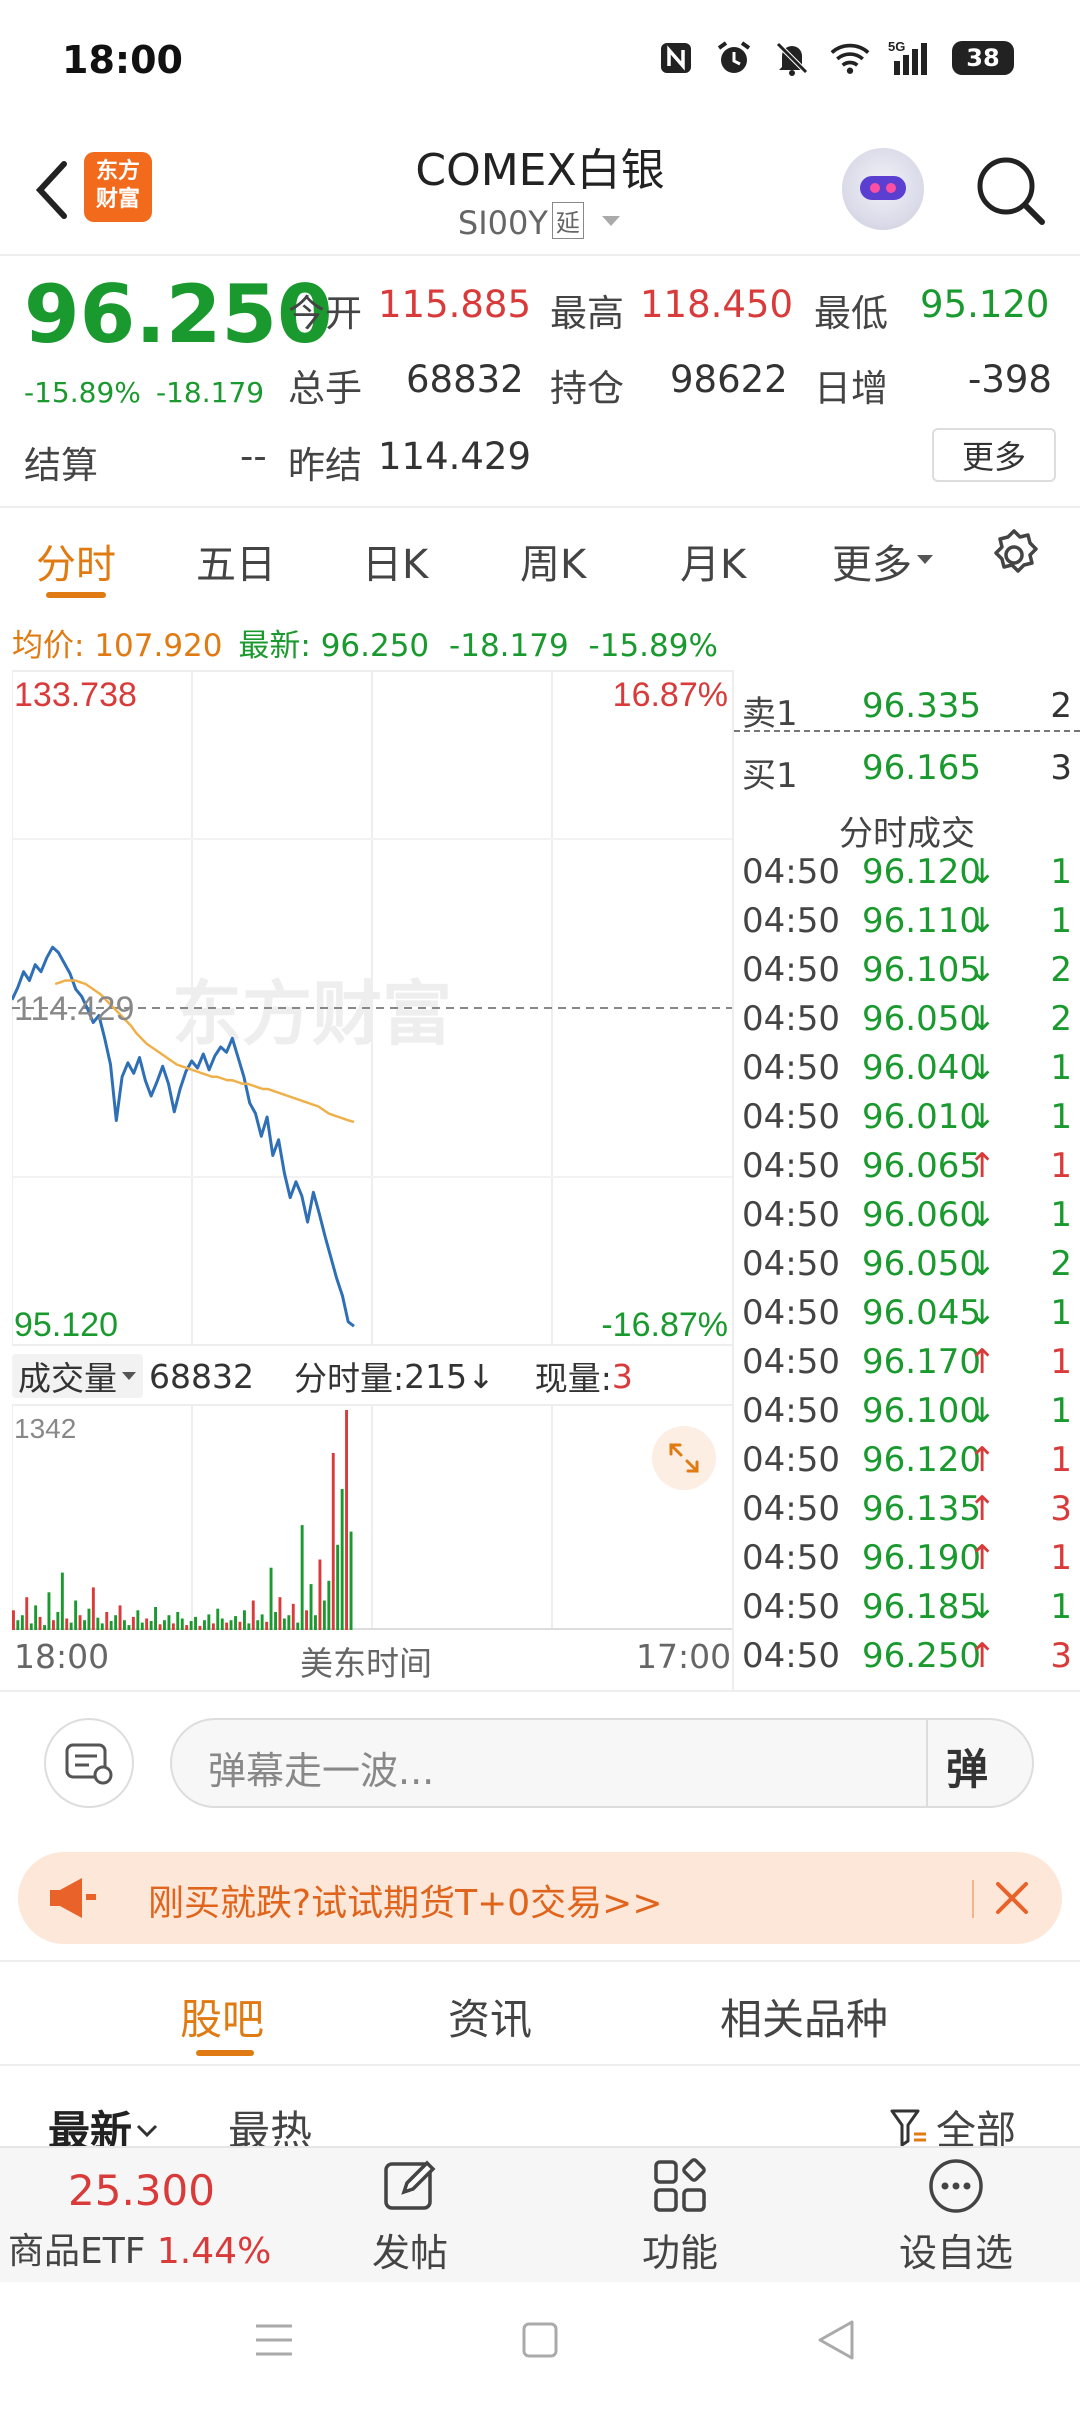 The width and height of the screenshot is (1080, 2412). I want to click on add-watchlist-button: 设自选, so click(956, 2215).